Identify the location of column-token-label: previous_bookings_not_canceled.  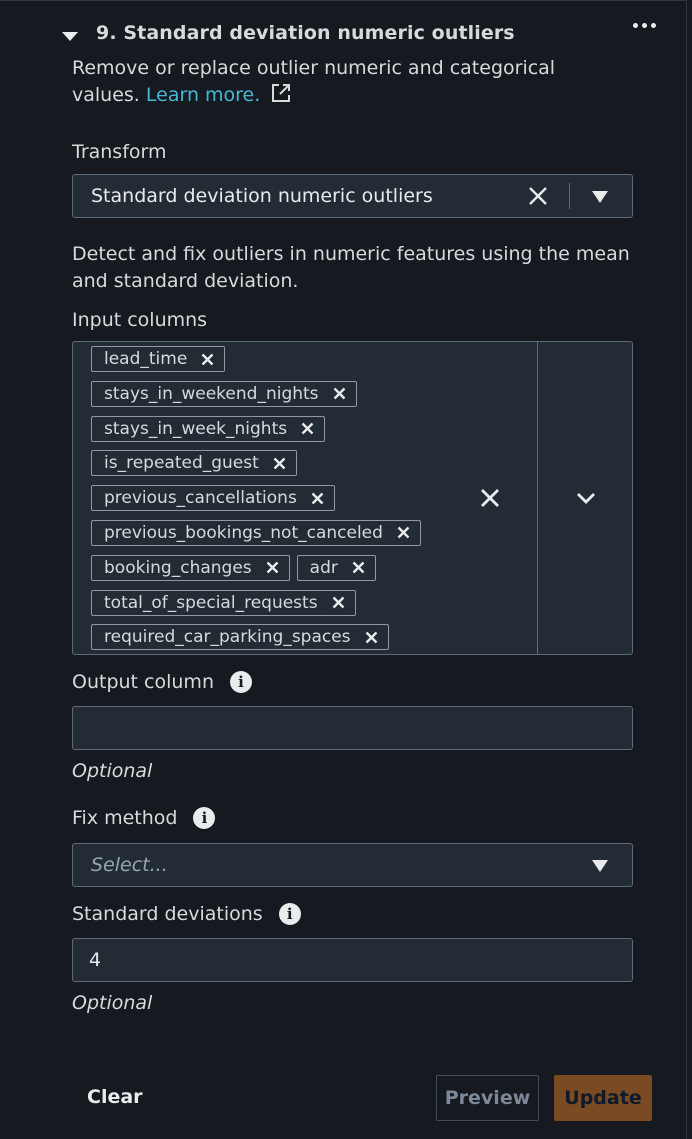
(243, 532).